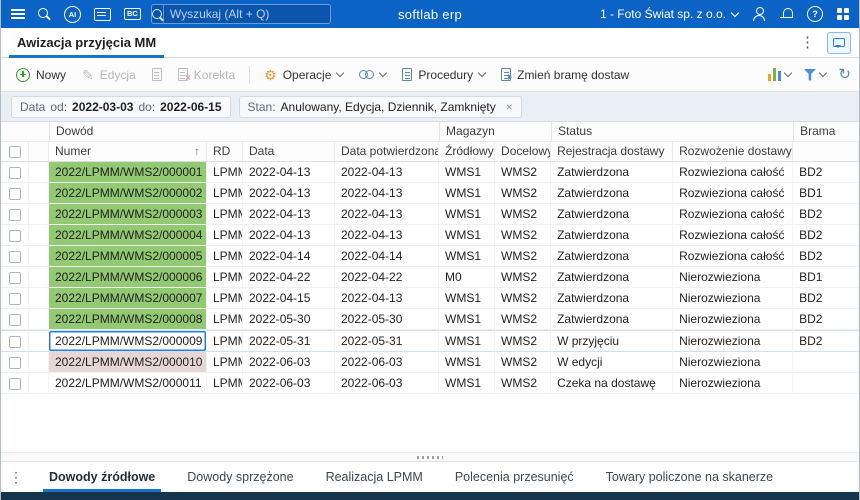 This screenshot has width=860, height=500. I want to click on help-icon: ?, so click(815, 14).